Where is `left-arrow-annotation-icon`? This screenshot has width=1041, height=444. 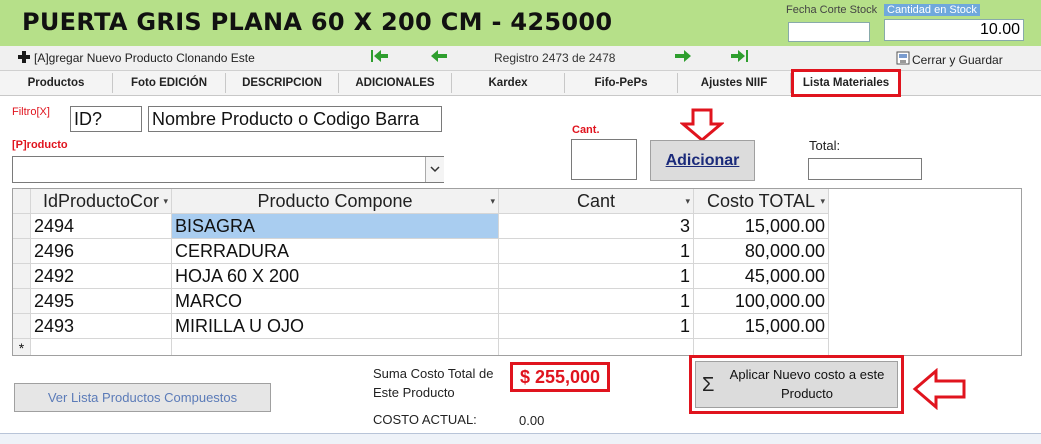 left-arrow-annotation-icon is located at coordinates (940, 389).